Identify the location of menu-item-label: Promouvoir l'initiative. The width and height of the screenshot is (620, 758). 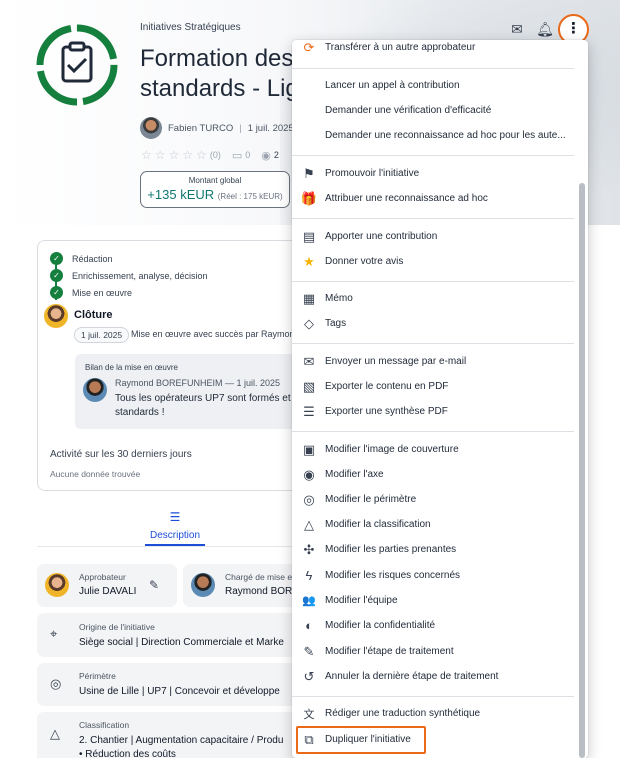
(372, 173).